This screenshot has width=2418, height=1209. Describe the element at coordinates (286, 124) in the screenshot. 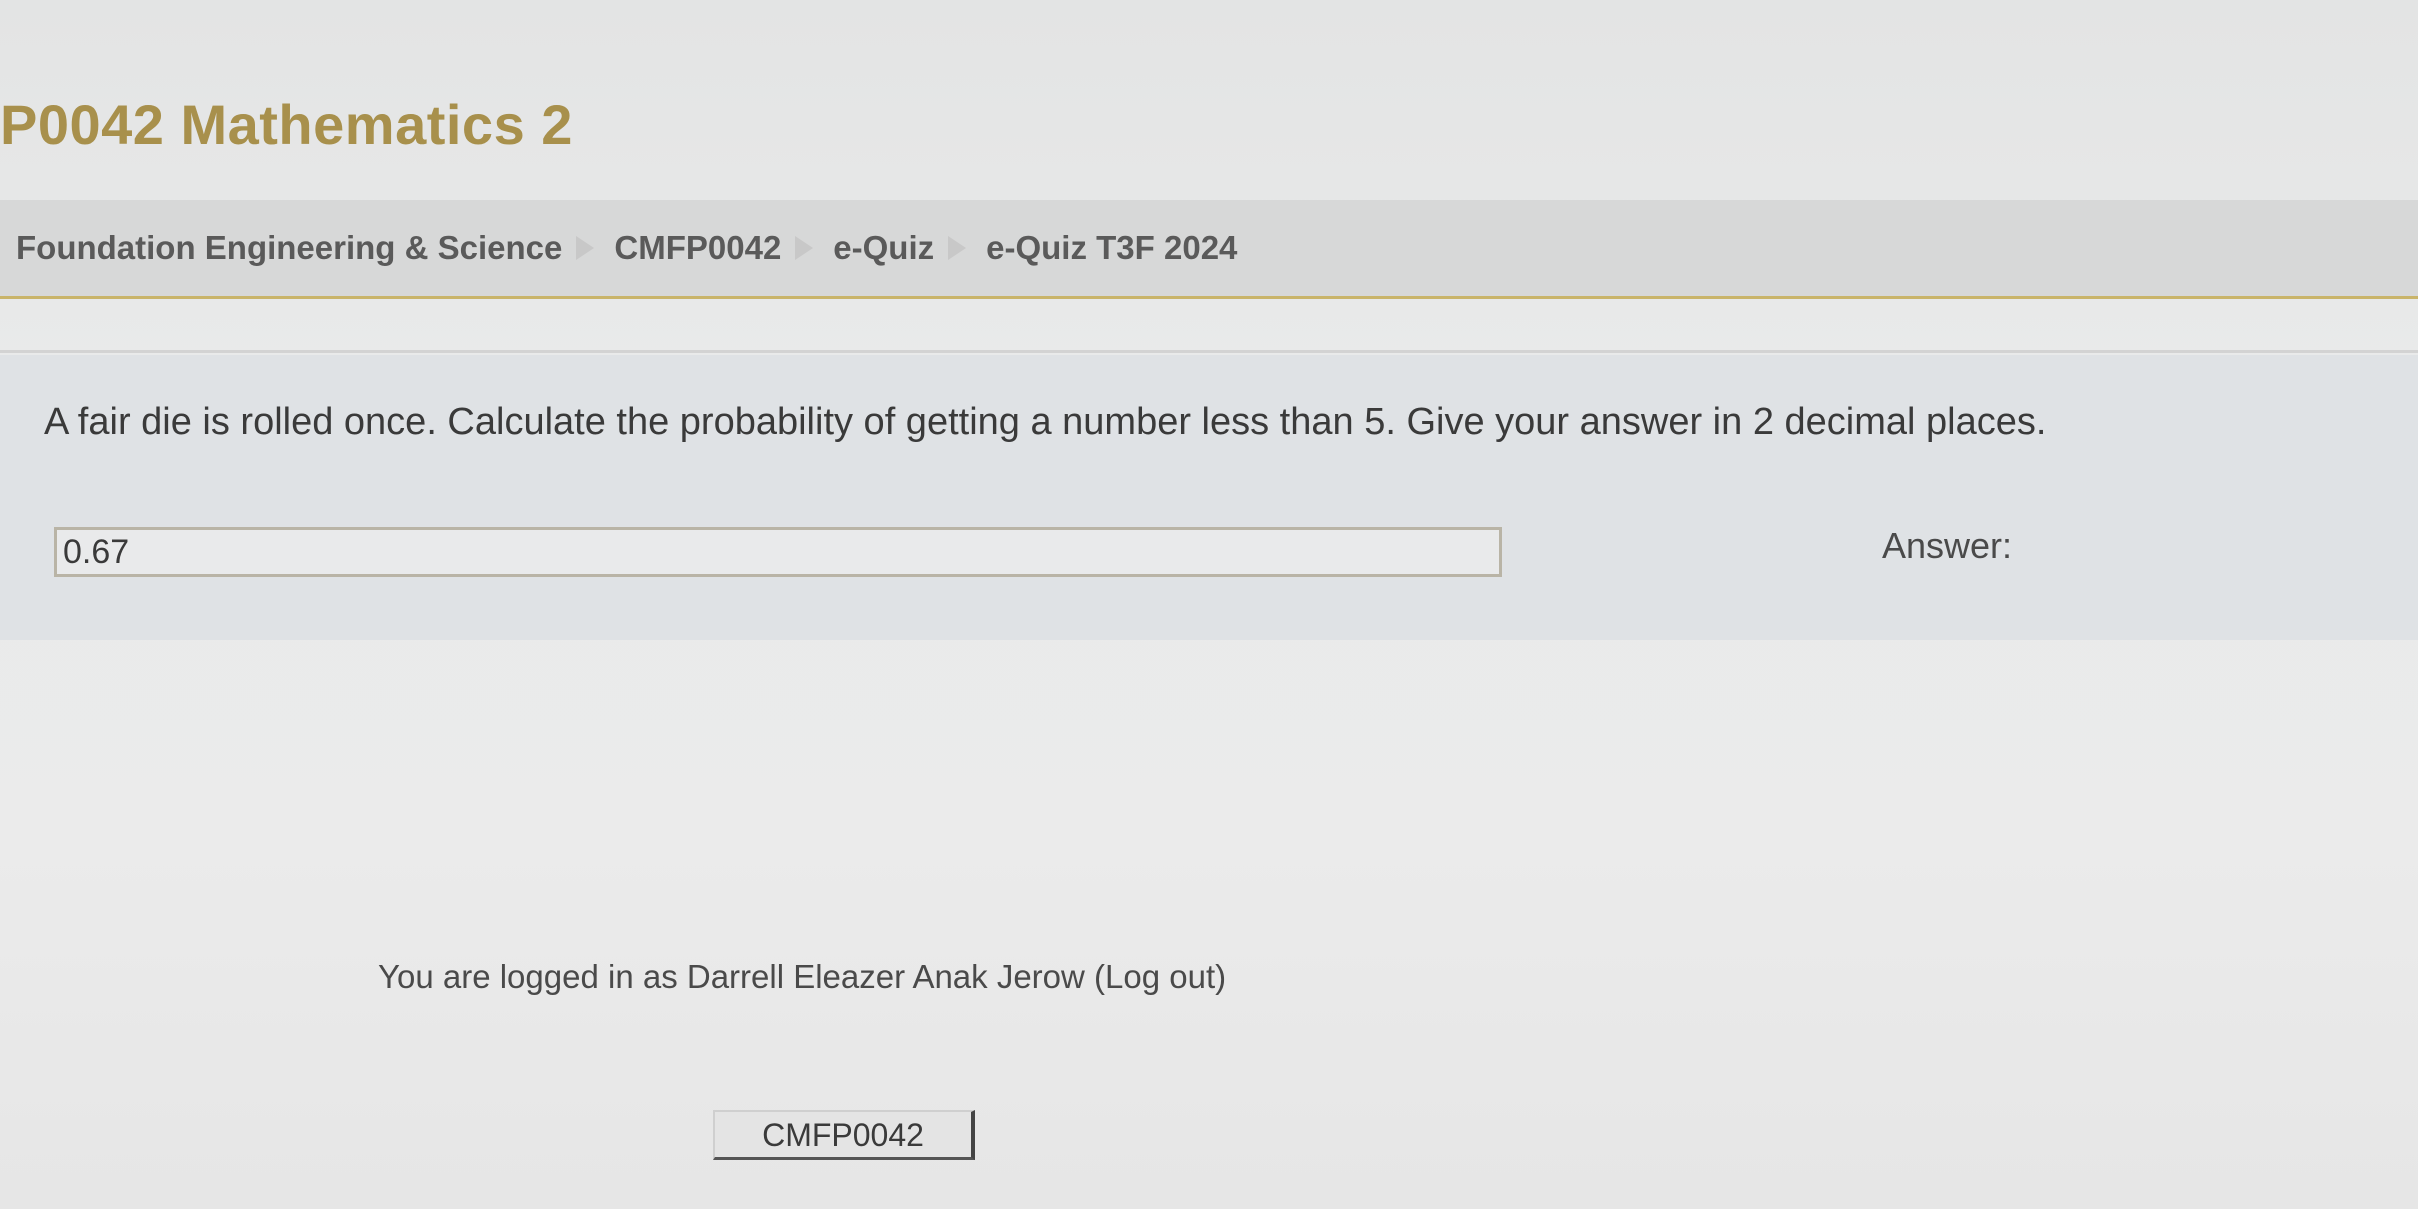

I see `course-title: P0042 Mathematics 2` at that location.